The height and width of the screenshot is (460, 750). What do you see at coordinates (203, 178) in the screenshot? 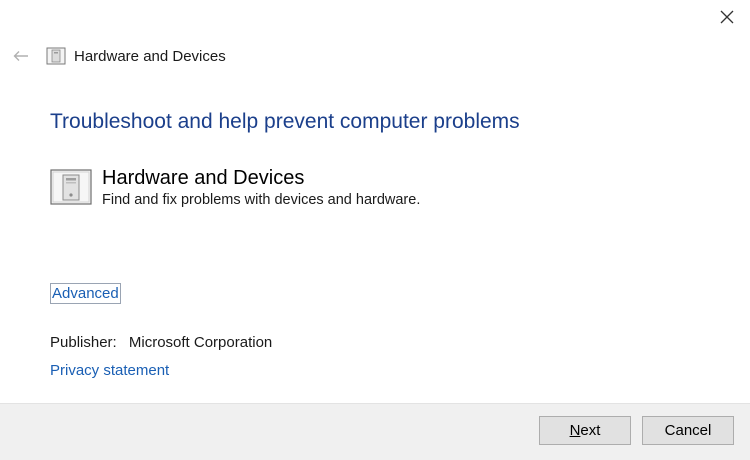
I see `troubleshooter-title: Hardware and Devices` at bounding box center [203, 178].